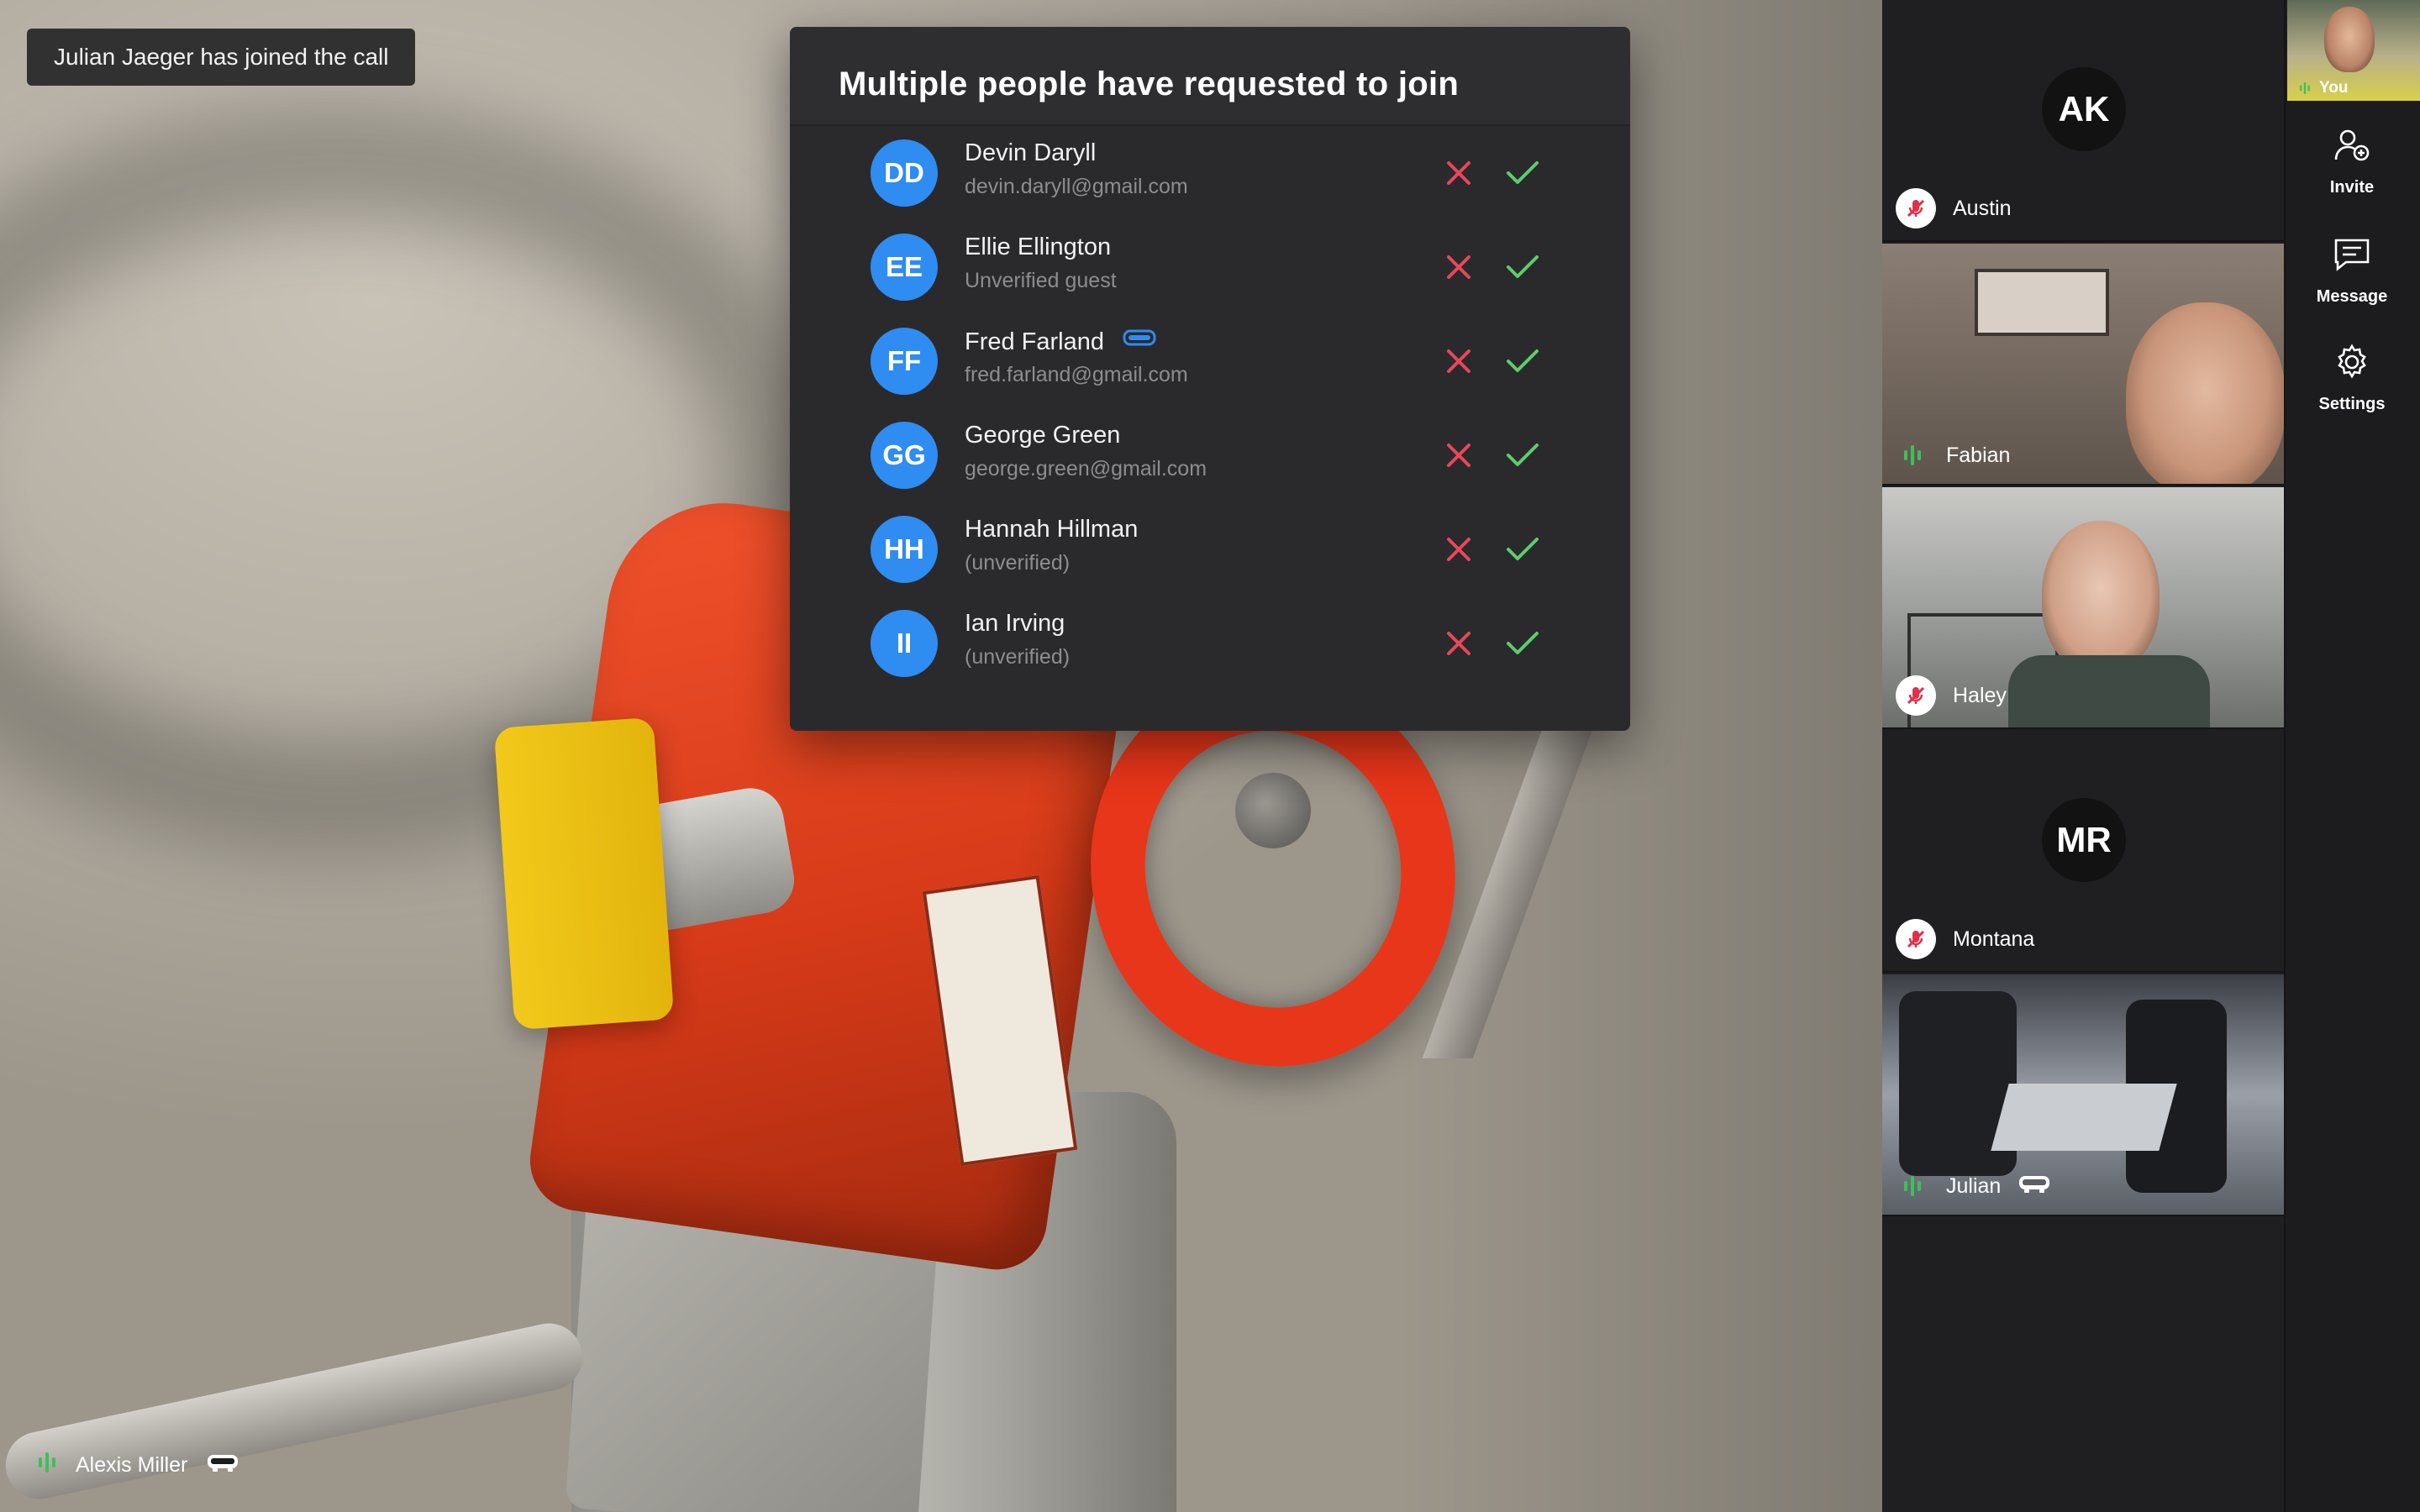  Describe the element at coordinates (2324, 88) in the screenshot. I see `self-label: You` at that location.